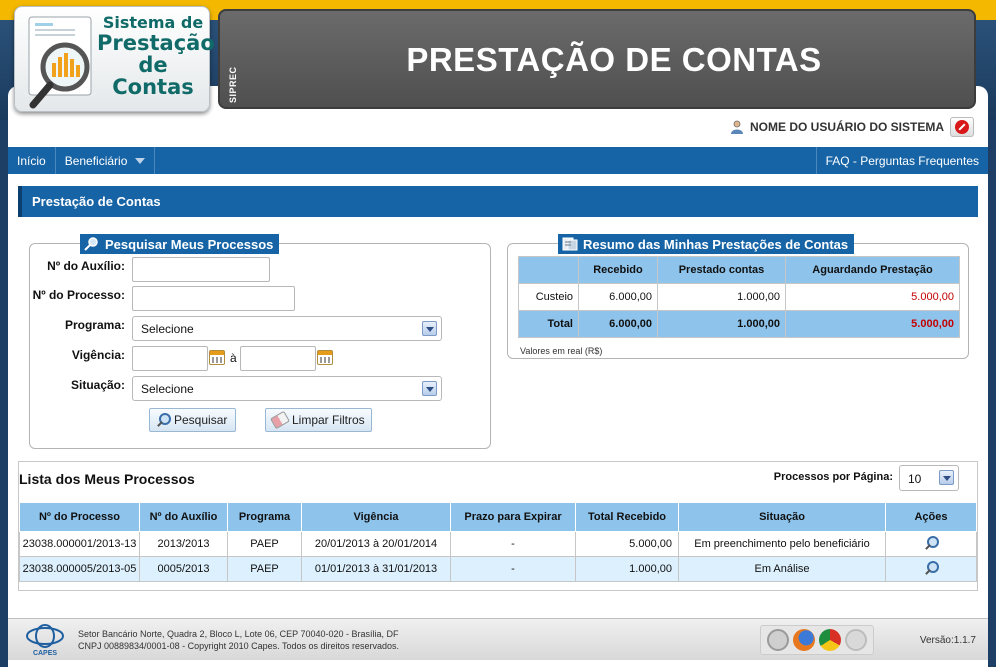 This screenshot has height=667, width=996. I want to click on col-header-process: Nº do Processo, so click(79, 517).